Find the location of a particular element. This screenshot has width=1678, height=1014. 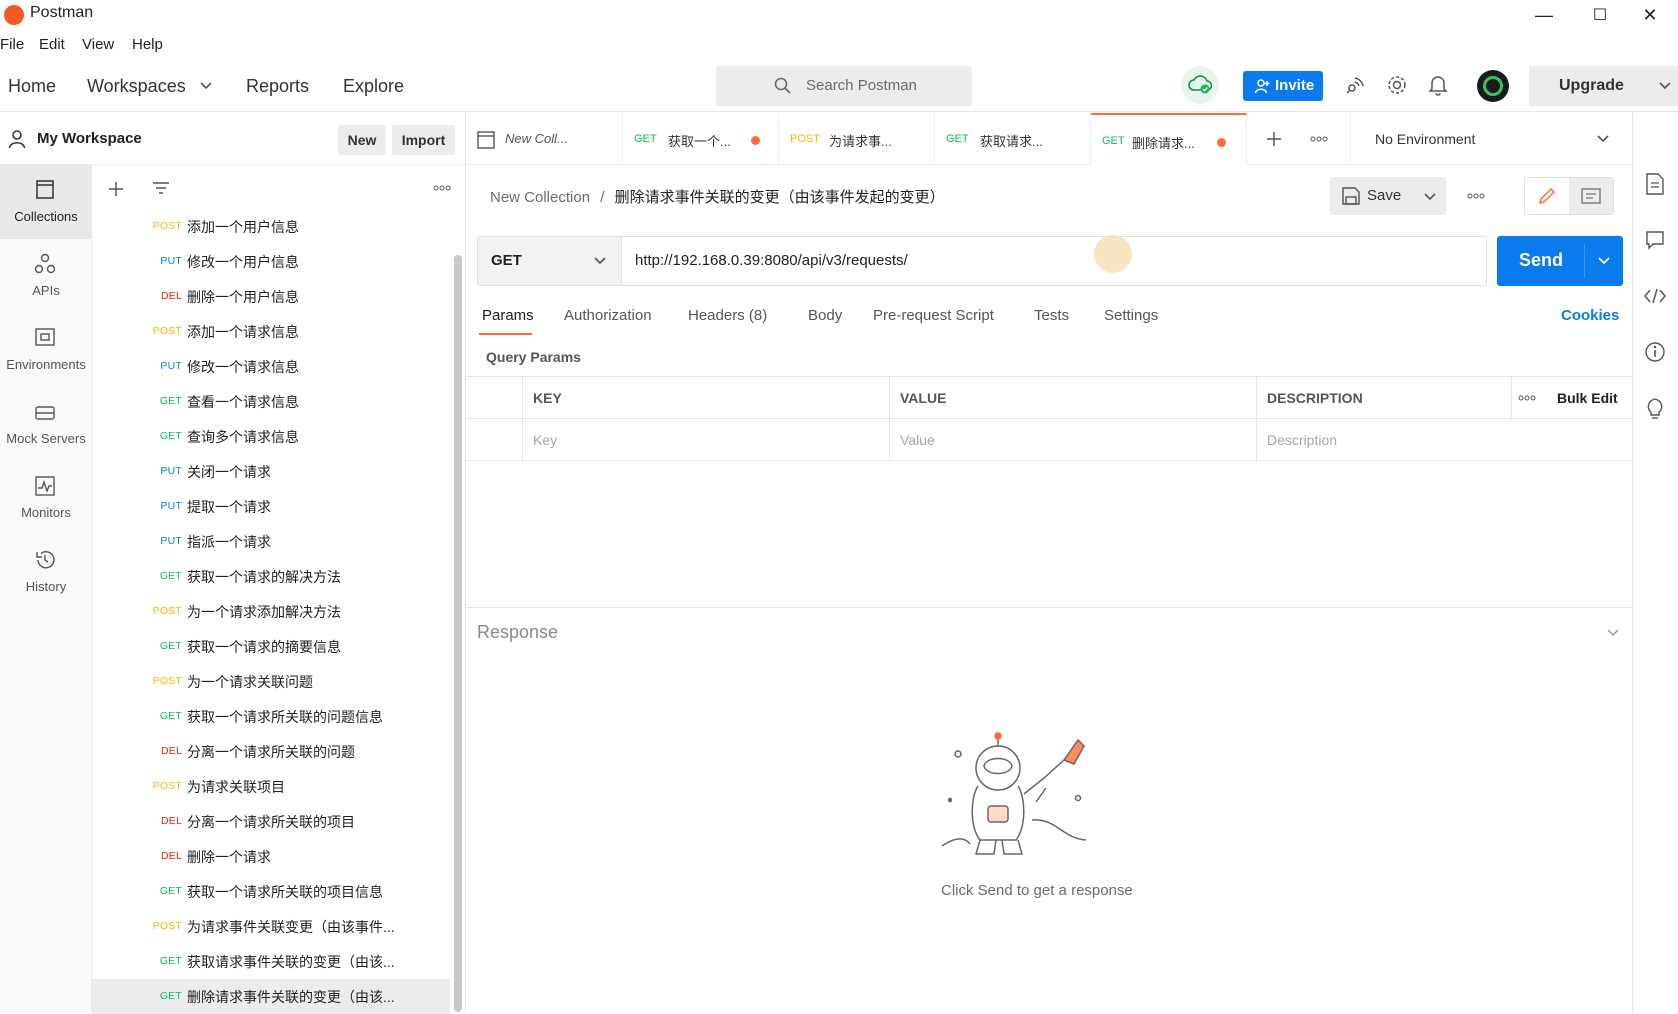

minimize-button: — is located at coordinates (1544, 15).